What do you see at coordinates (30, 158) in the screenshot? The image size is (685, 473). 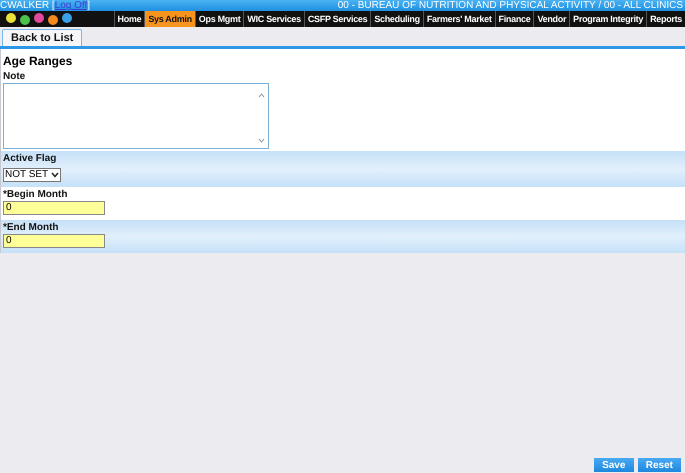 I see `field-label: Active Flag` at bounding box center [30, 158].